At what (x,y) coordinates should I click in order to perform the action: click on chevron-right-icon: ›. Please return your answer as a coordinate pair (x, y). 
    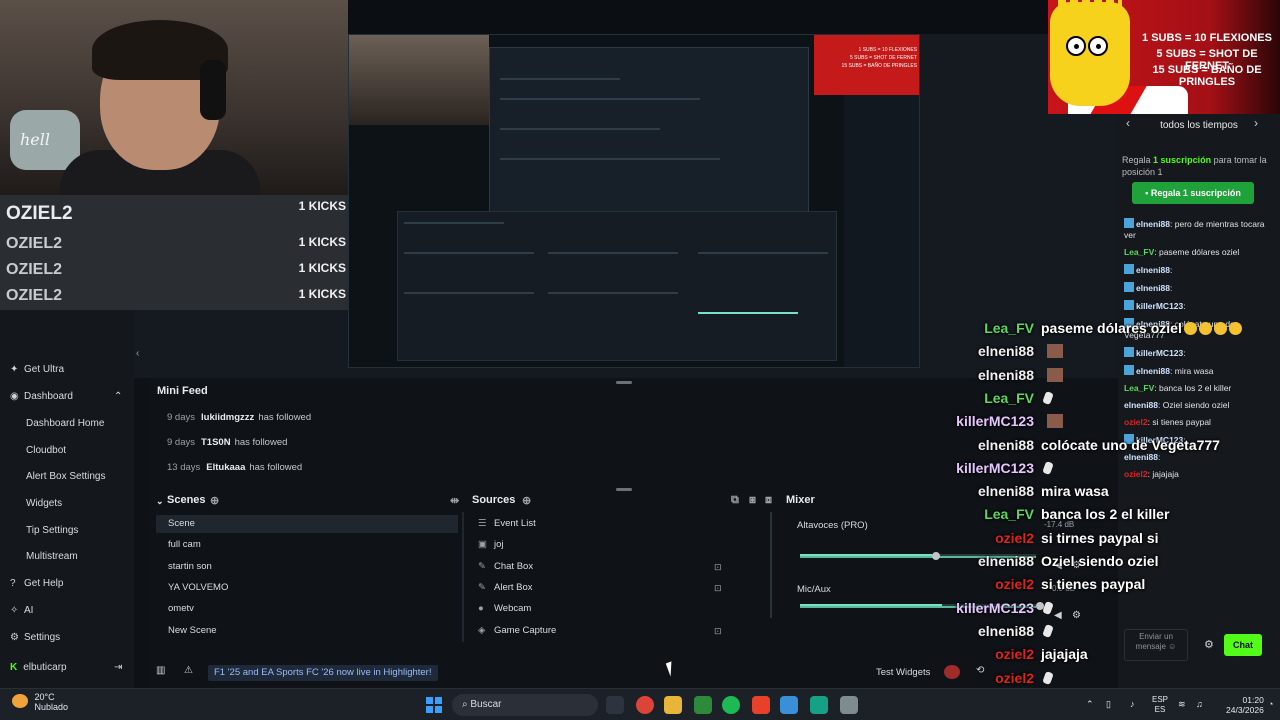
    Looking at the image, I should click on (1256, 123).